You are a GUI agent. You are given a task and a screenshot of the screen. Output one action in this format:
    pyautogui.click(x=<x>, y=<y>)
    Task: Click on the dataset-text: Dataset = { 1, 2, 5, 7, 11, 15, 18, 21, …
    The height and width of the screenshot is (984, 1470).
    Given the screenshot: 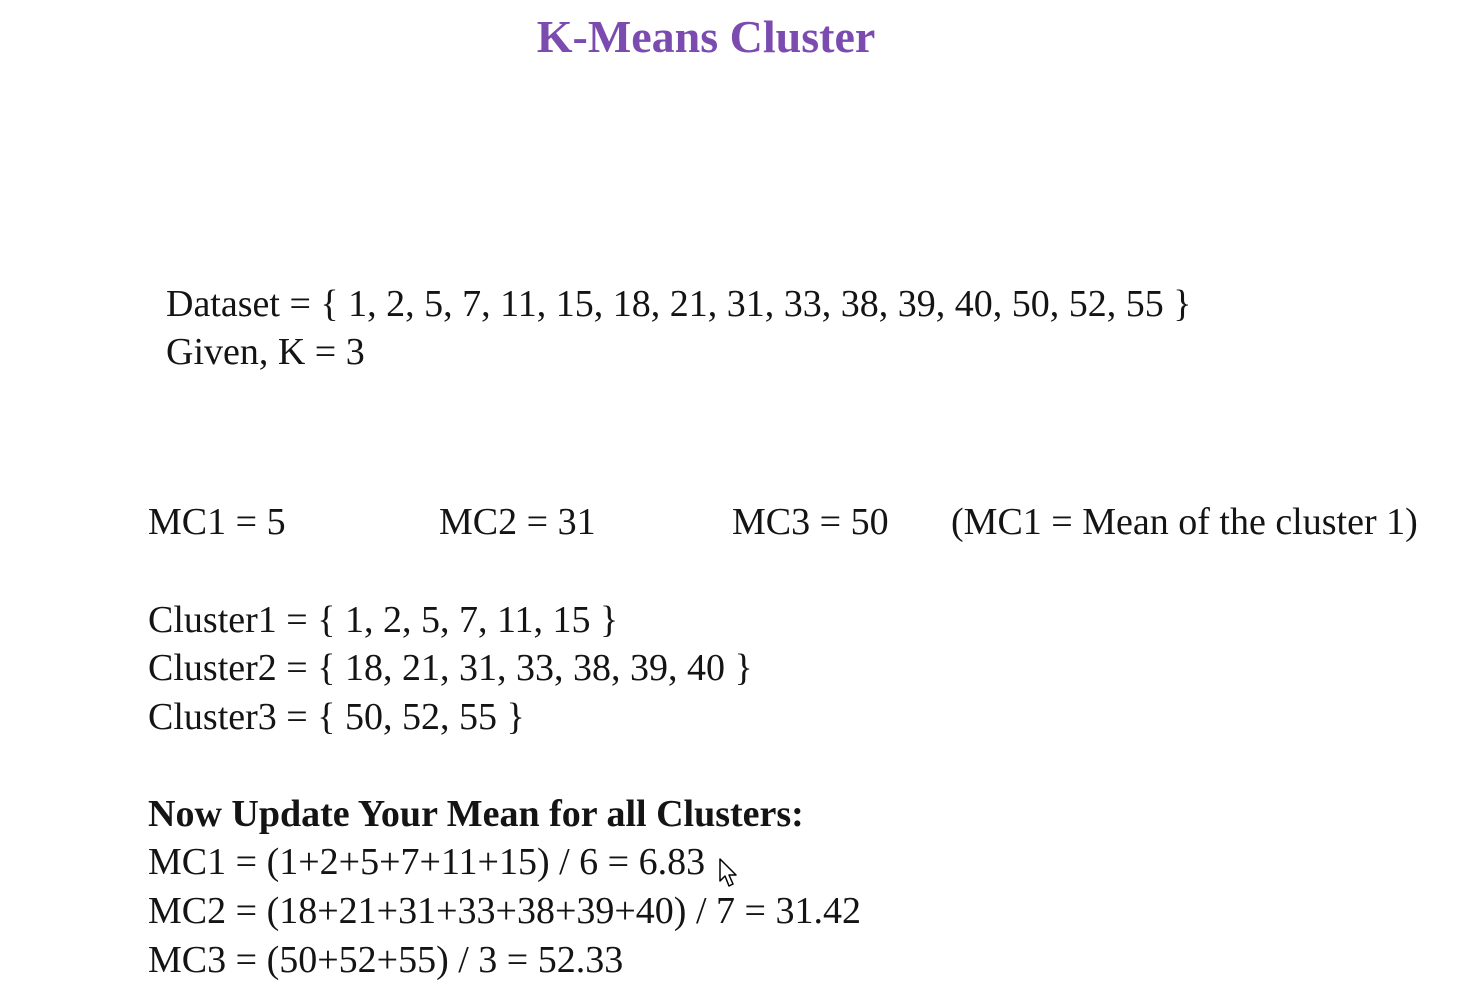 What is the action you would take?
    pyautogui.click(x=679, y=304)
    